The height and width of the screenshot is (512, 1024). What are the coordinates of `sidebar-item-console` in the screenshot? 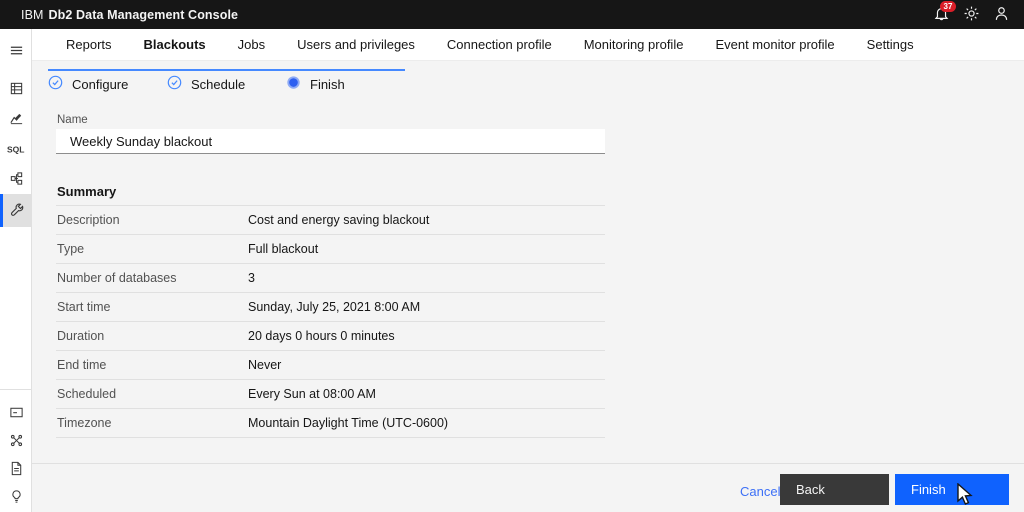 It's located at (16, 412).